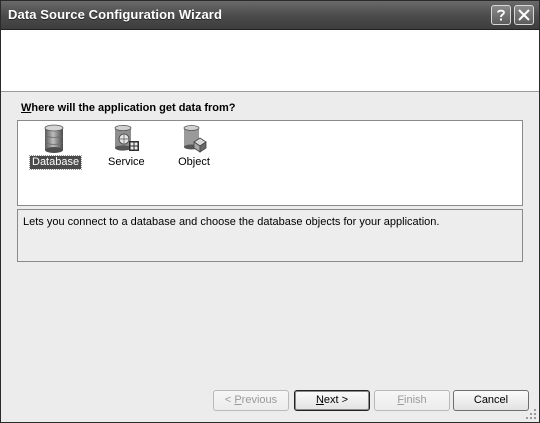 Image resolution: width=540 pixels, height=423 pixels. What do you see at coordinates (531, 414) in the screenshot?
I see `resize-grip-icon` at bounding box center [531, 414].